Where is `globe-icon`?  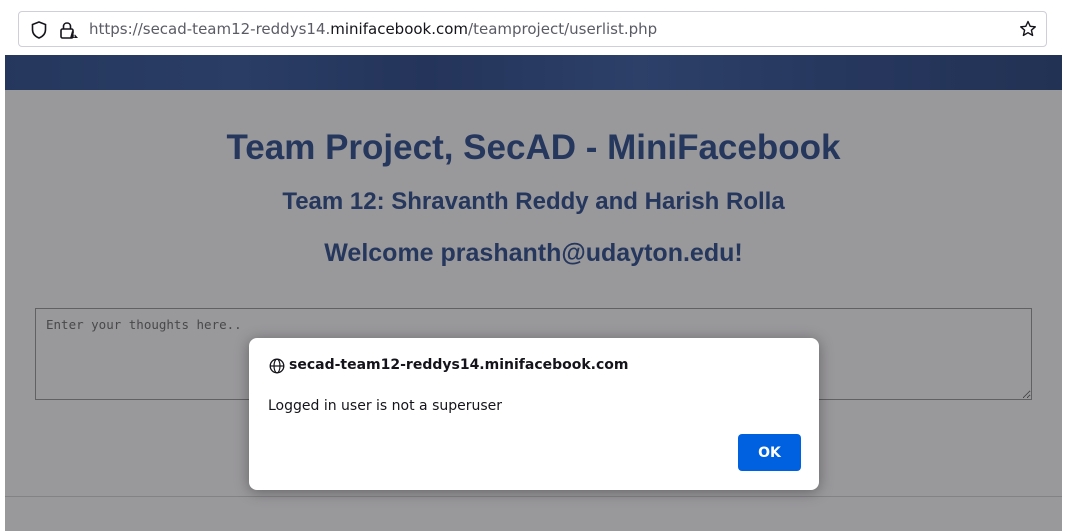
globe-icon is located at coordinates (277, 368).